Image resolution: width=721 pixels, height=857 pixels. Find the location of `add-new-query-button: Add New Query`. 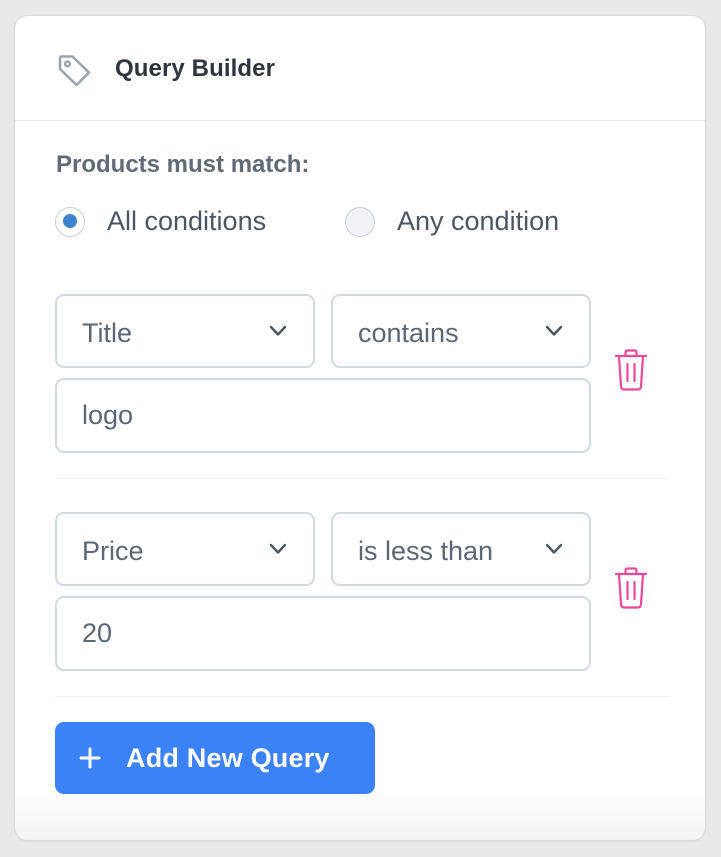

add-new-query-button: Add New Query is located at coordinates (215, 758).